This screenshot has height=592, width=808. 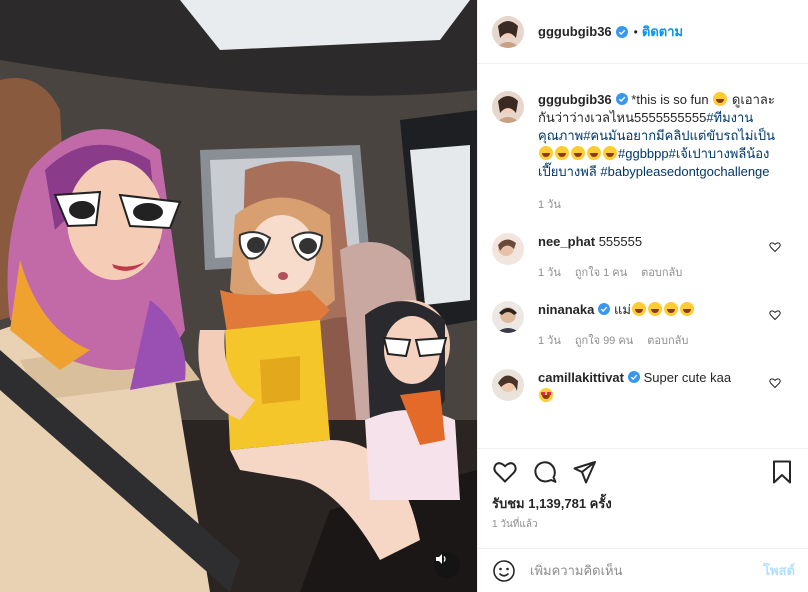 What do you see at coordinates (687, 377) in the screenshot?
I see `comment-body: Super cute kaa` at bounding box center [687, 377].